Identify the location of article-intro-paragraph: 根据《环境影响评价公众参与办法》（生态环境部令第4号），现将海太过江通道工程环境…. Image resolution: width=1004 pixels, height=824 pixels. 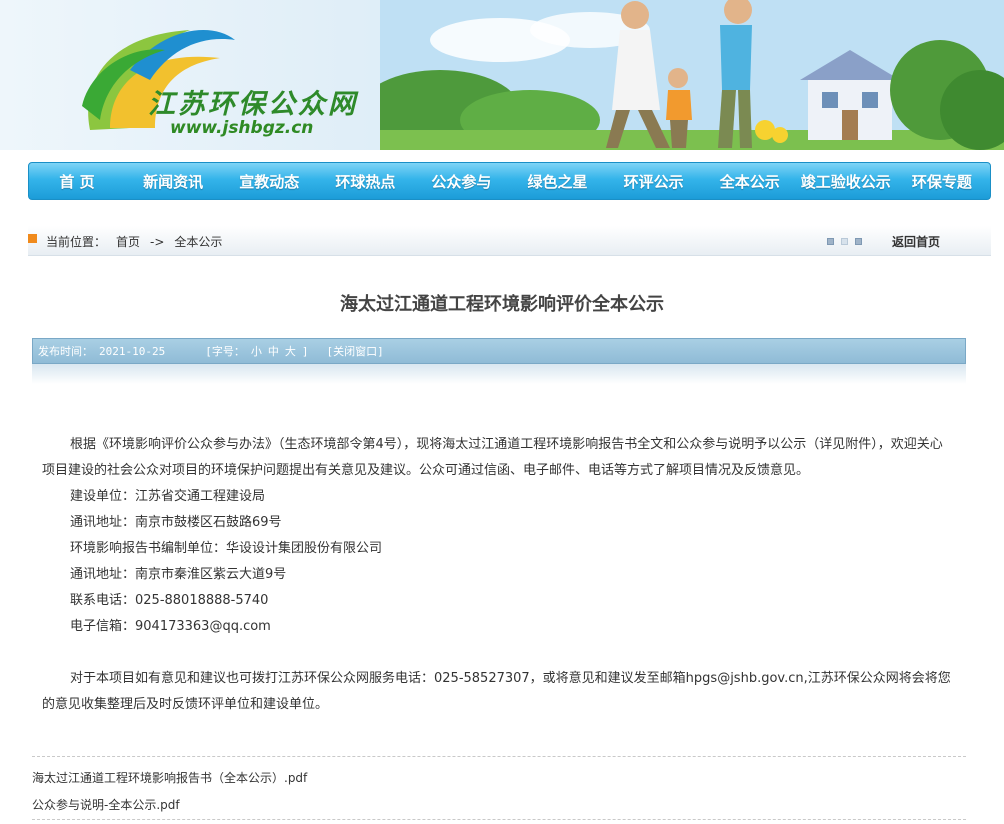
(492, 457).